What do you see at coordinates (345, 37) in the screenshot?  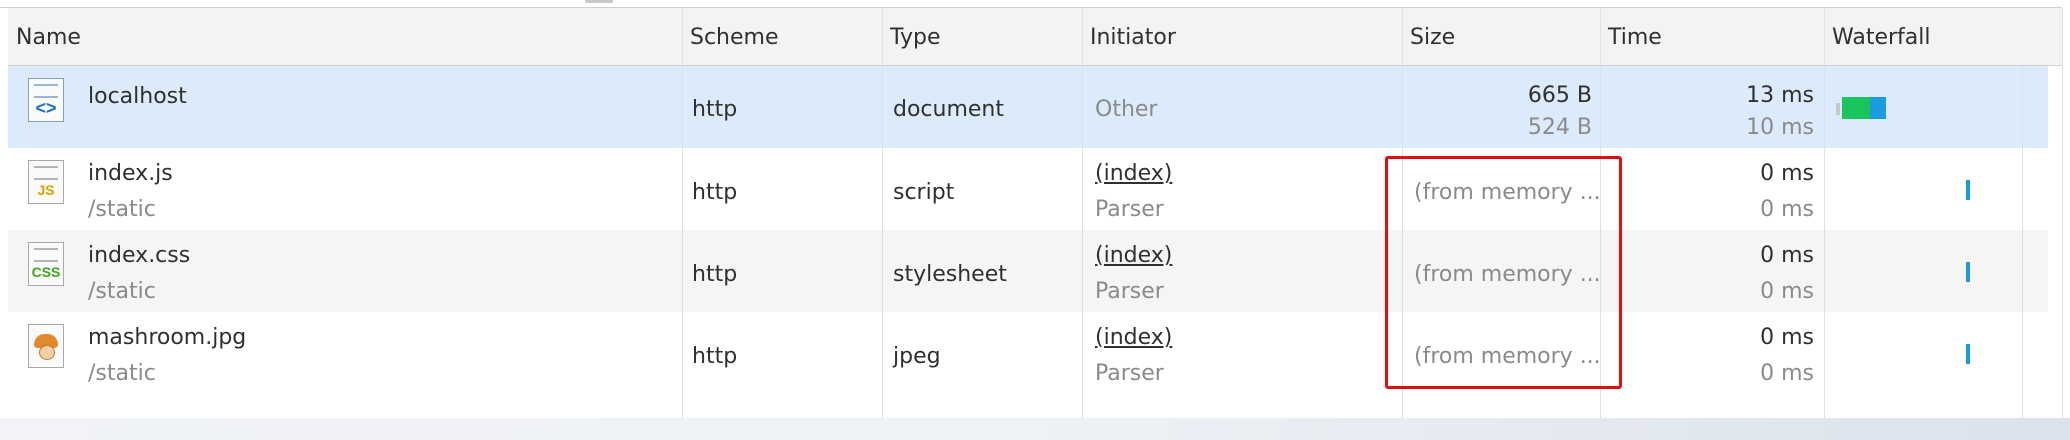 I see `column-header-name: Name` at bounding box center [345, 37].